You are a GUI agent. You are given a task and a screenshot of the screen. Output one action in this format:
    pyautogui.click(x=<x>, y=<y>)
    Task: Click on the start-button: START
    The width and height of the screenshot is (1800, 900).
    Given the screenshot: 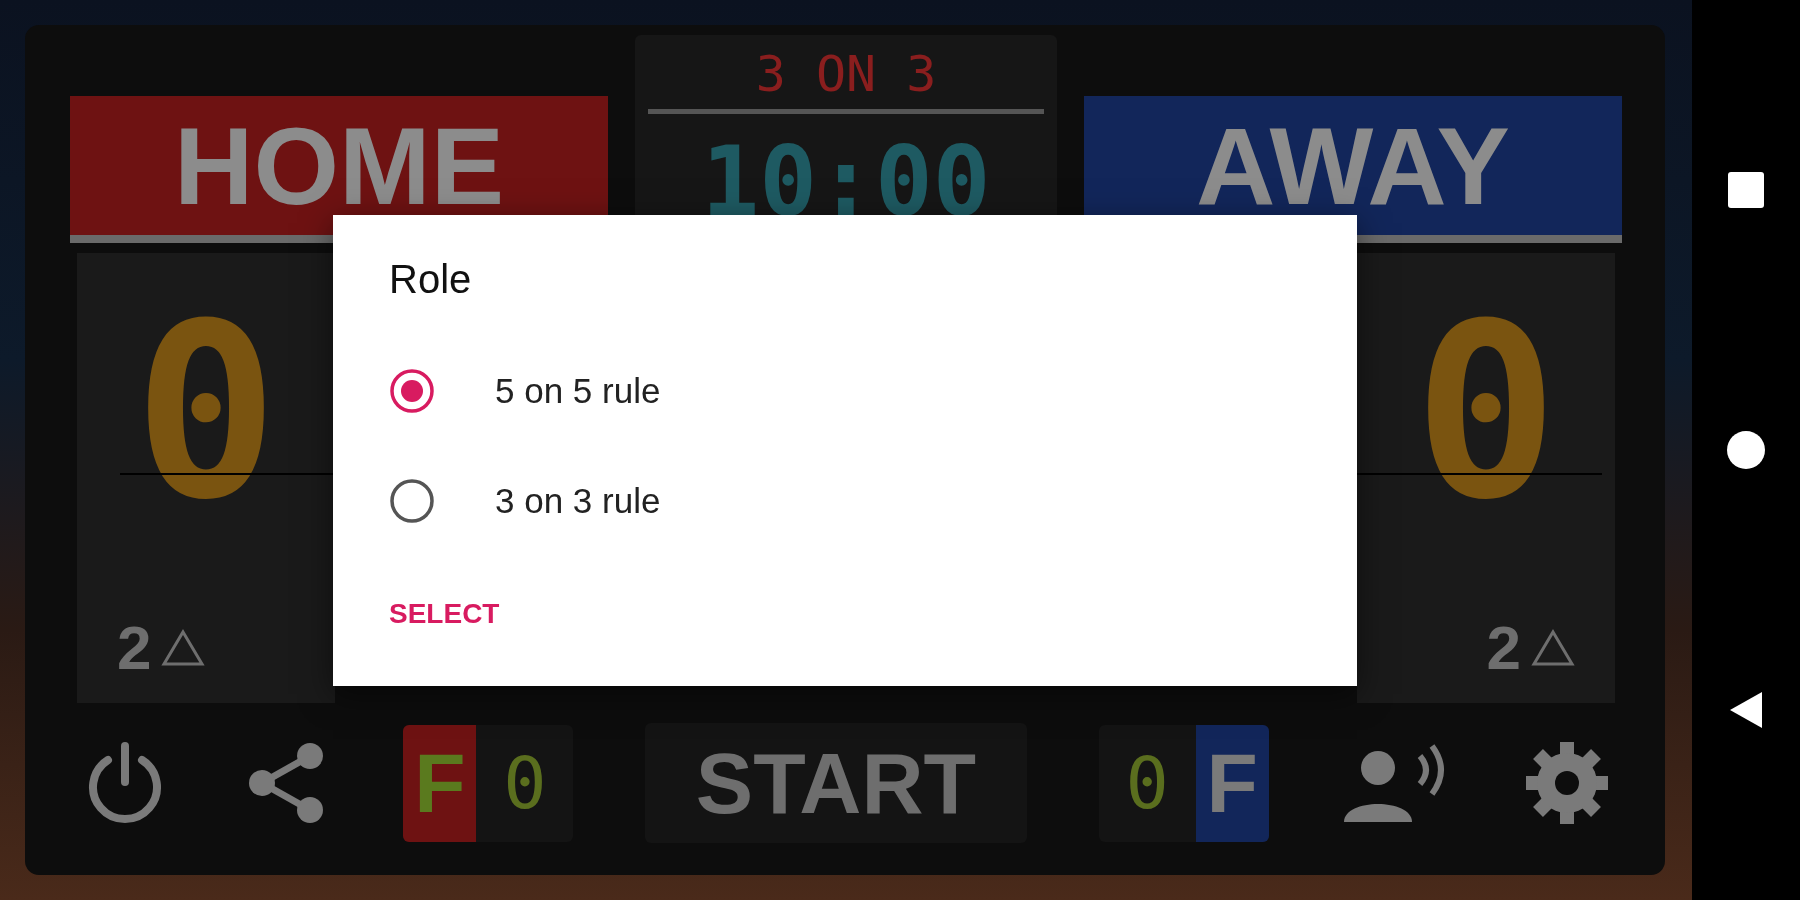 What is the action you would take?
    pyautogui.click(x=835, y=783)
    